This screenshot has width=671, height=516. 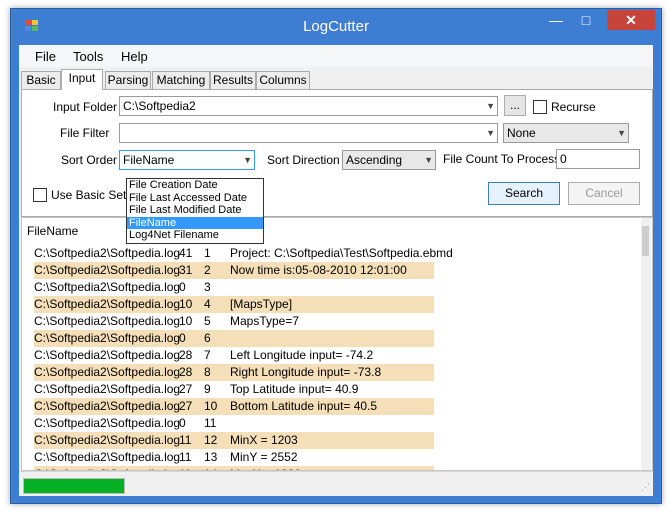 I want to click on recurse-label: Recurse, so click(x=573, y=107).